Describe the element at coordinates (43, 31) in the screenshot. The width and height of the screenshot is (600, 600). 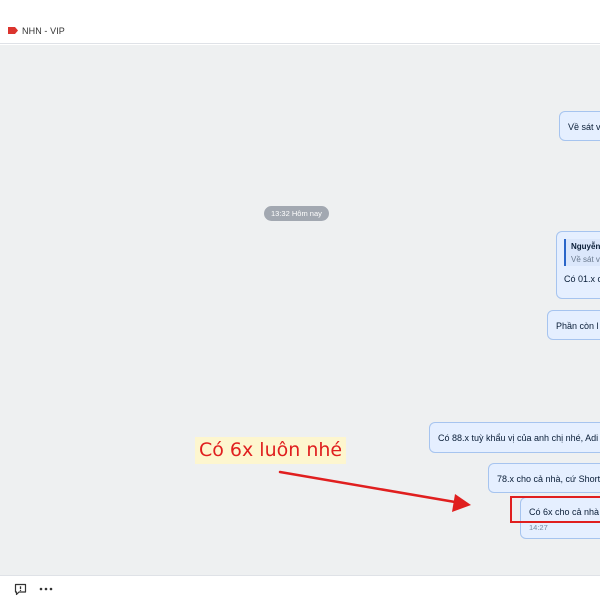
I see `conversation-label: NHN - VIP` at that location.